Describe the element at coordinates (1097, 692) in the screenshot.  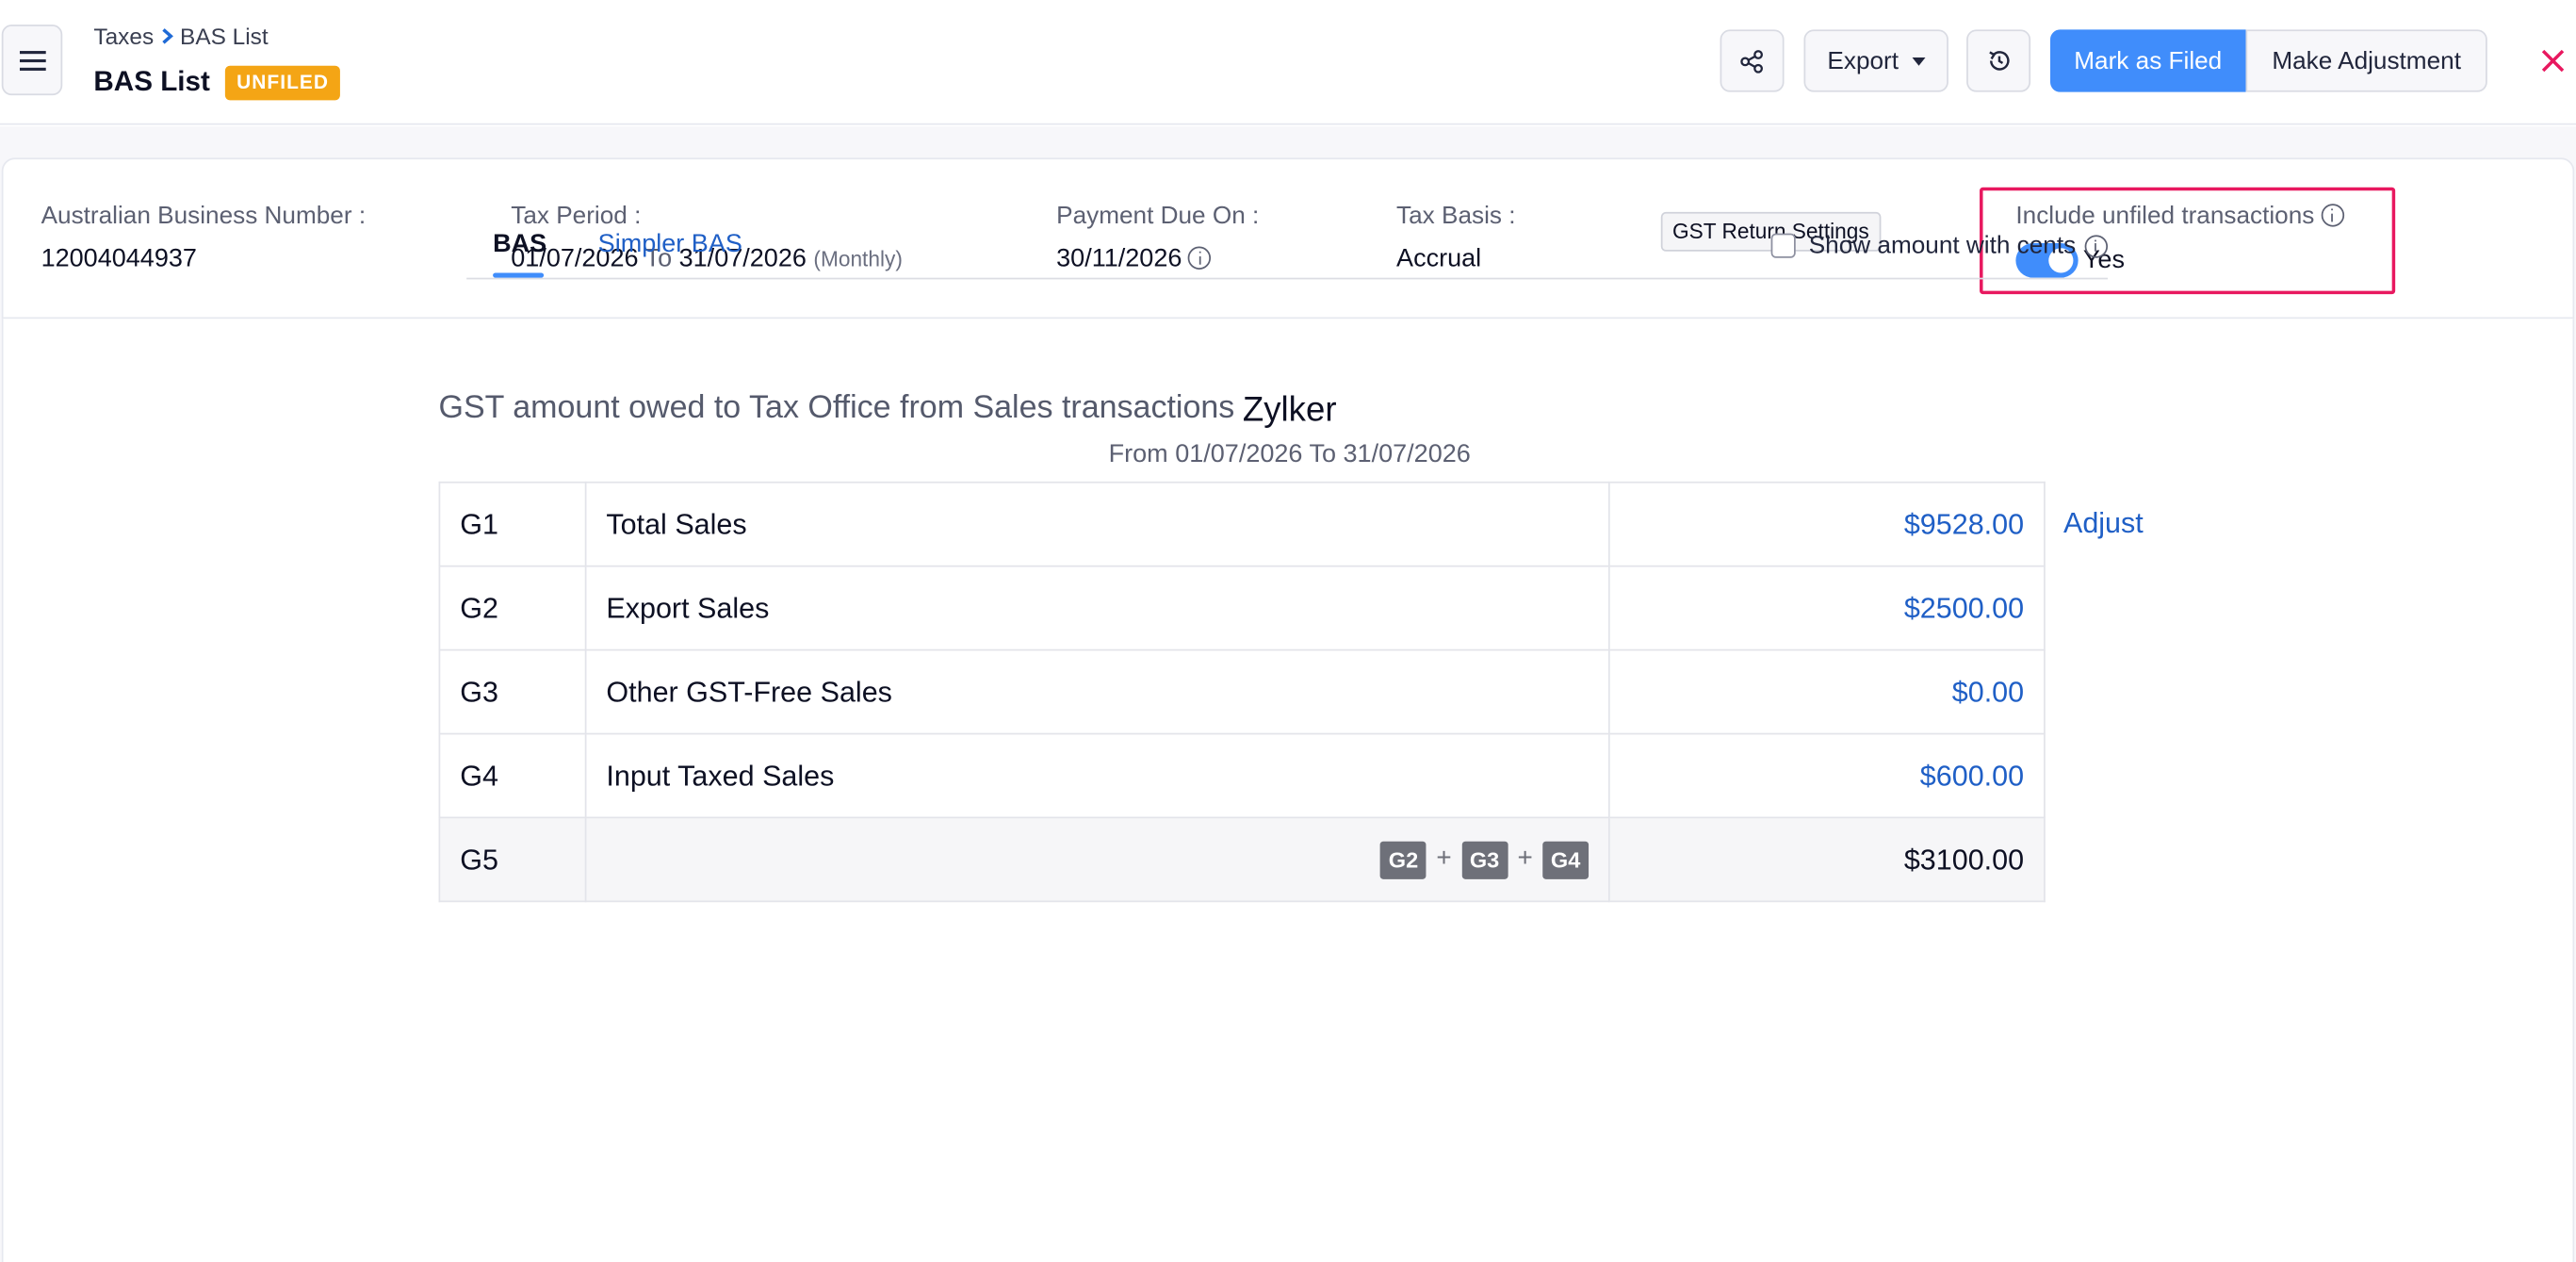
I see `row-label: Other GST-Free Sales` at that location.